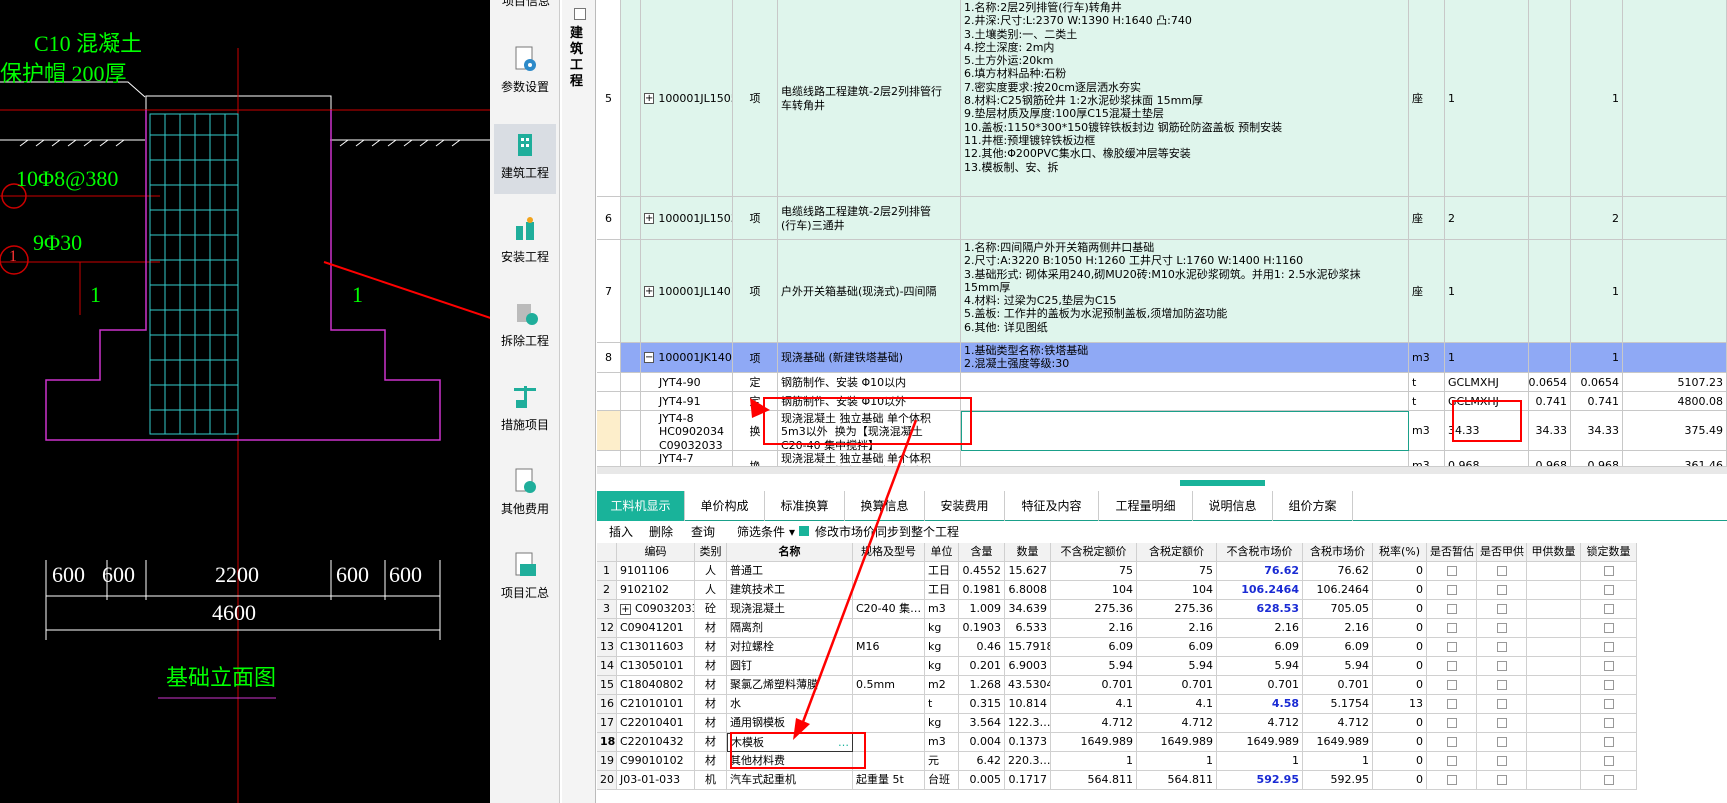 The width and height of the screenshot is (1727, 803). Describe the element at coordinates (790, 628) in the screenshot. I see `cell-name: 隔离剂` at that location.